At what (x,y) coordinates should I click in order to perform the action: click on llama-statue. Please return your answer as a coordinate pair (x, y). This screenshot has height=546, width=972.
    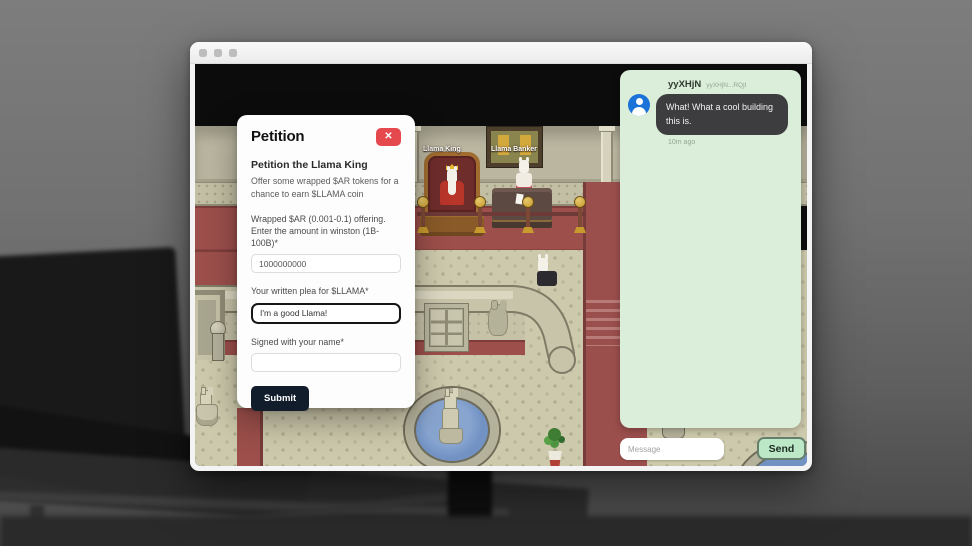
    Looking at the image, I should click on (207, 418).